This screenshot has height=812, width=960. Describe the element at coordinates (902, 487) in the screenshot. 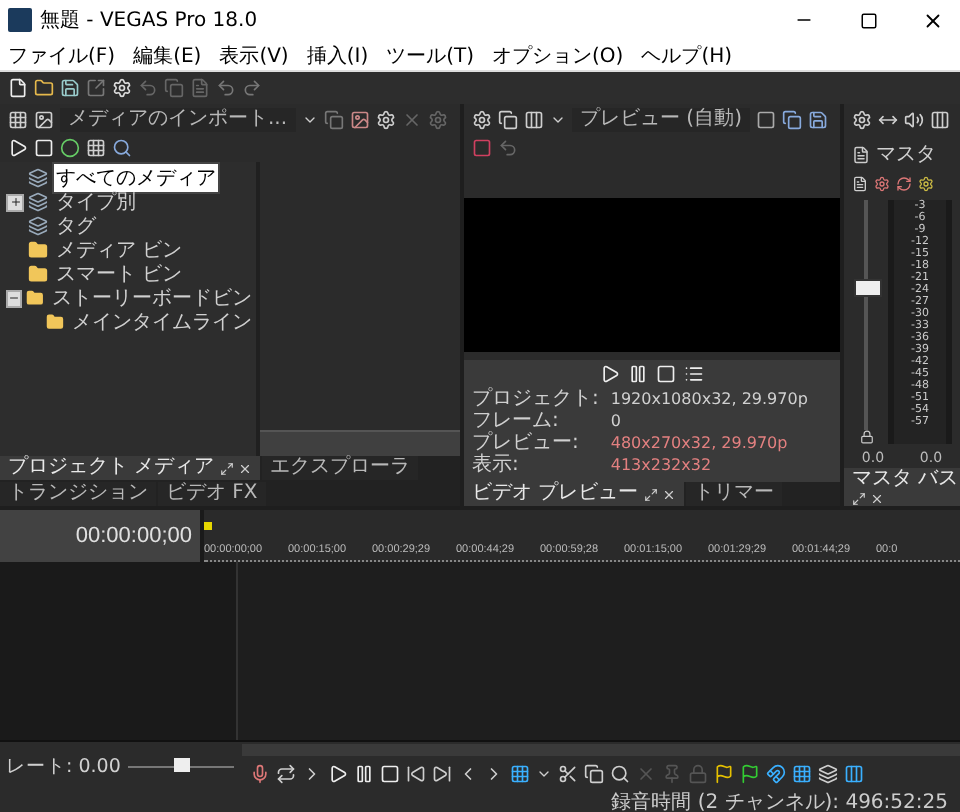

I see `panel-tab: マスタ バス` at that location.